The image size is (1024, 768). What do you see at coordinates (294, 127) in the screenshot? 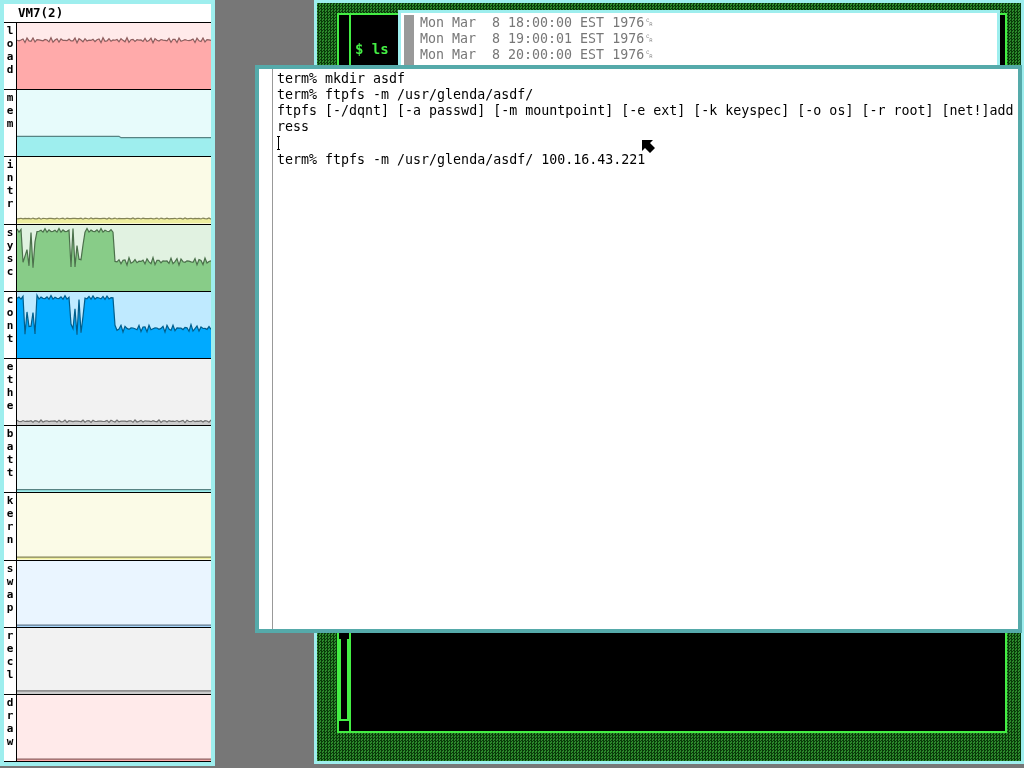
I see `terminal-line: ress` at bounding box center [294, 127].